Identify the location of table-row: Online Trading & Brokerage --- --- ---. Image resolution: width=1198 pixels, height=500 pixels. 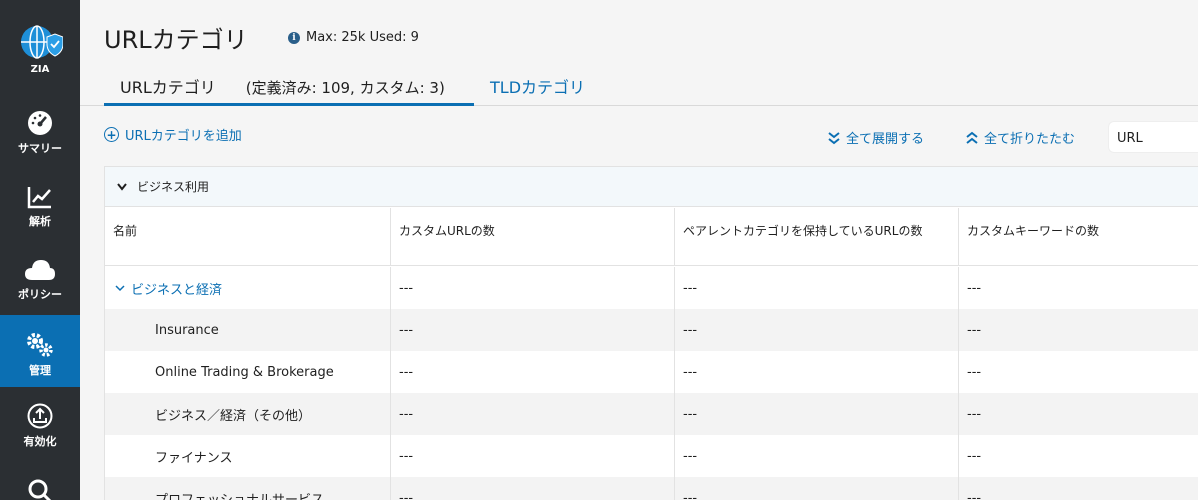
(651, 372).